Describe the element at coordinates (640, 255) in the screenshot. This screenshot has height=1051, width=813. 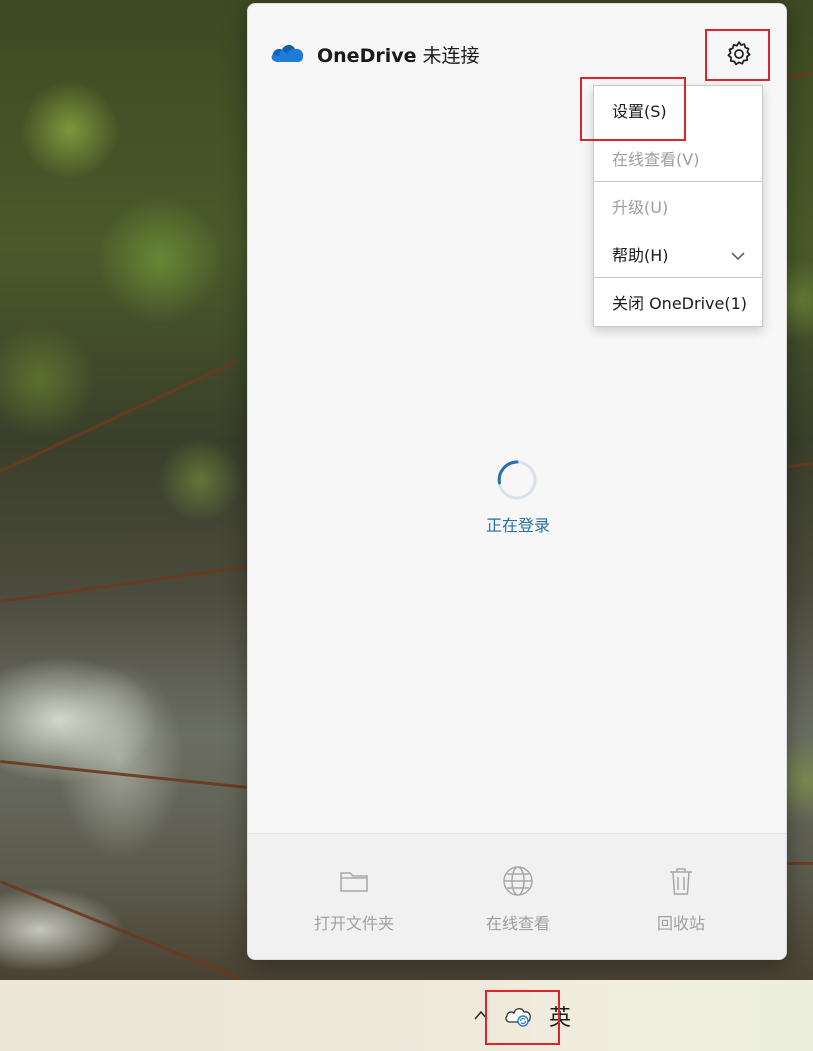
I see `menu-item-label: 帮助(H)` at that location.